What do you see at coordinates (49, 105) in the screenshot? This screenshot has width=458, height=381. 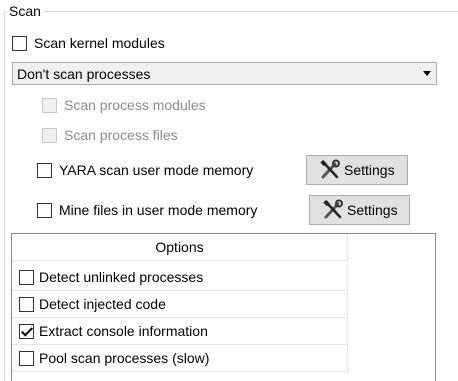 I see `scan-process-modules-box` at bounding box center [49, 105].